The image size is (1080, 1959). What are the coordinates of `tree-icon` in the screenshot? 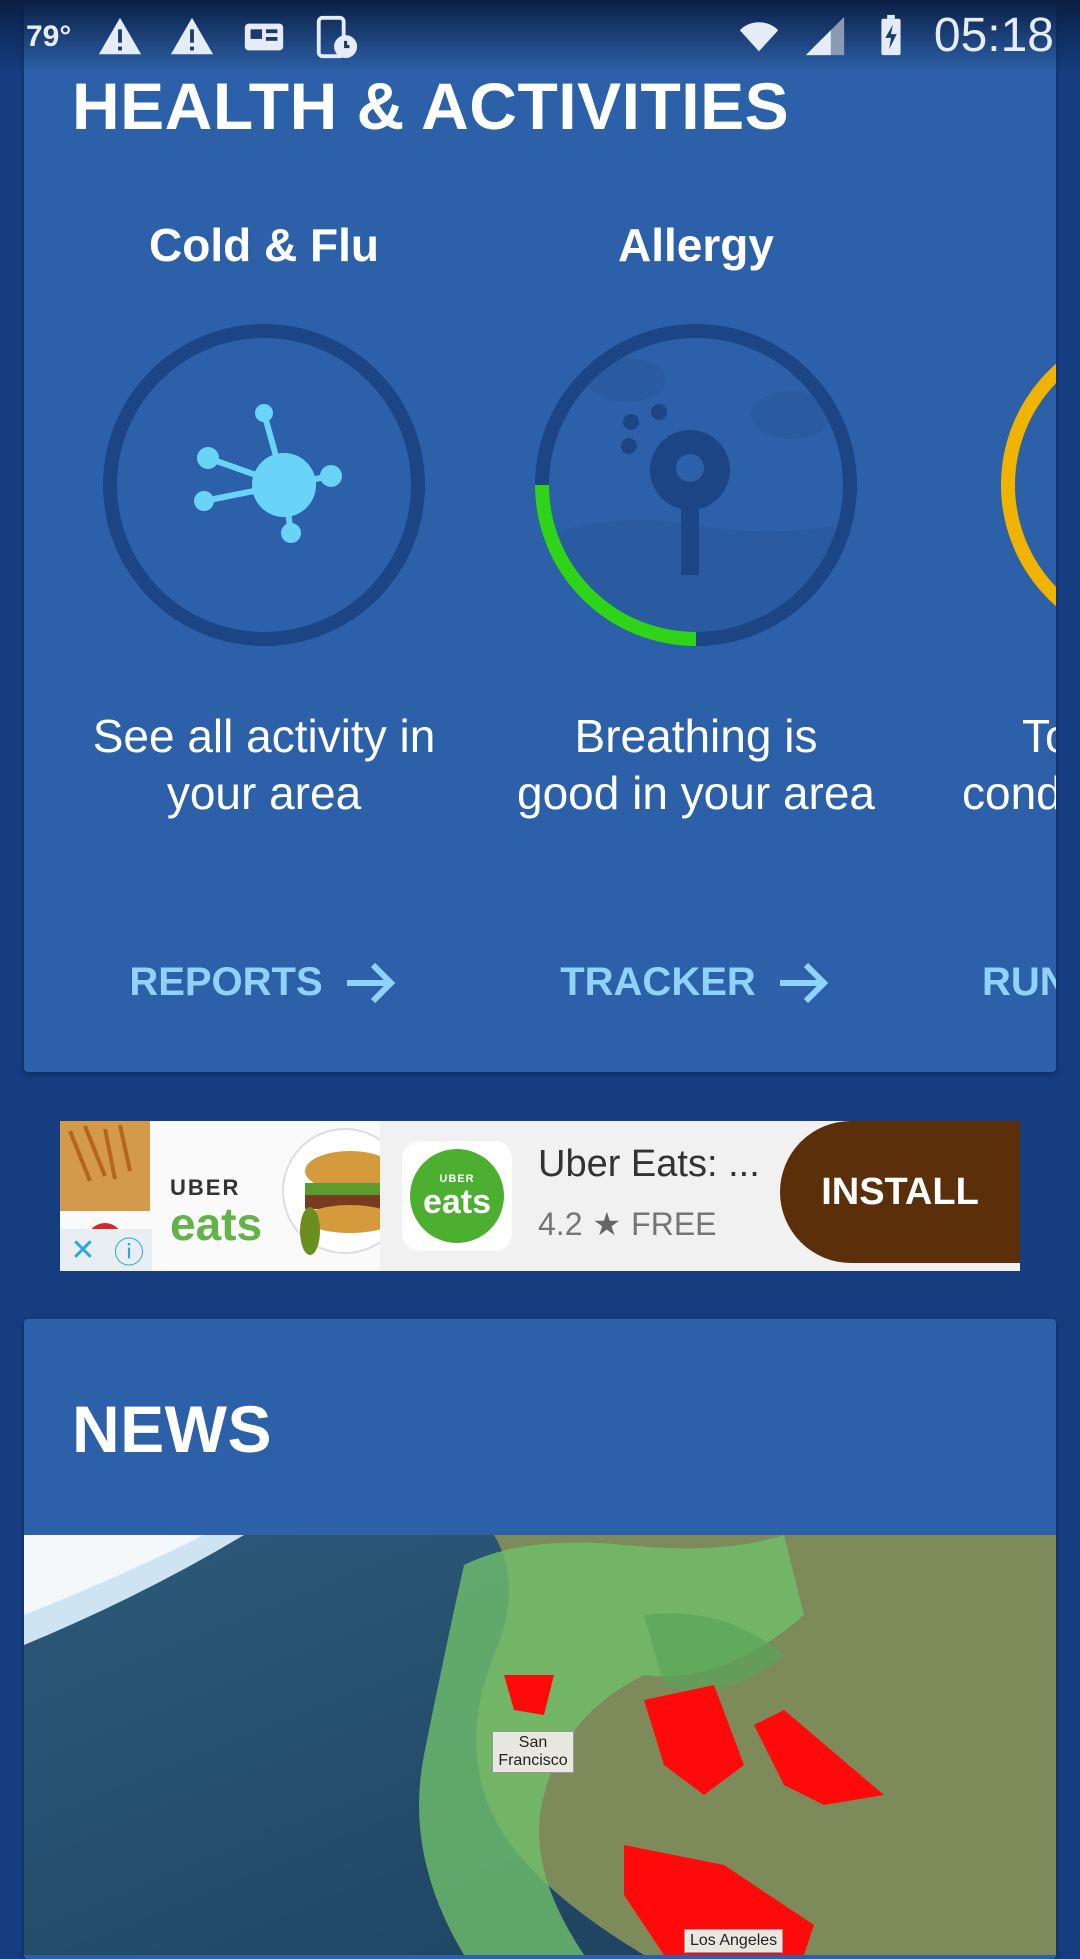 It's located at (696, 485).